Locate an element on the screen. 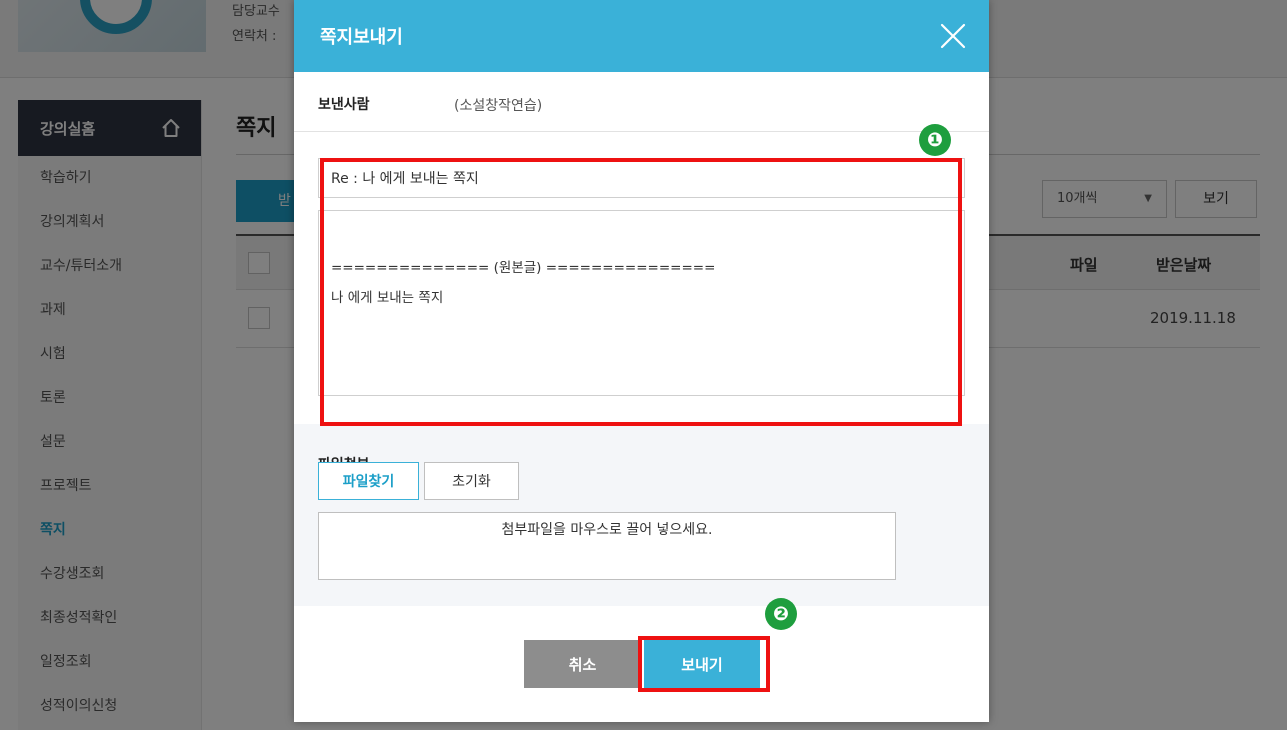 Image resolution: width=1287 pixels, height=730 pixels. subject-input is located at coordinates (641, 178).